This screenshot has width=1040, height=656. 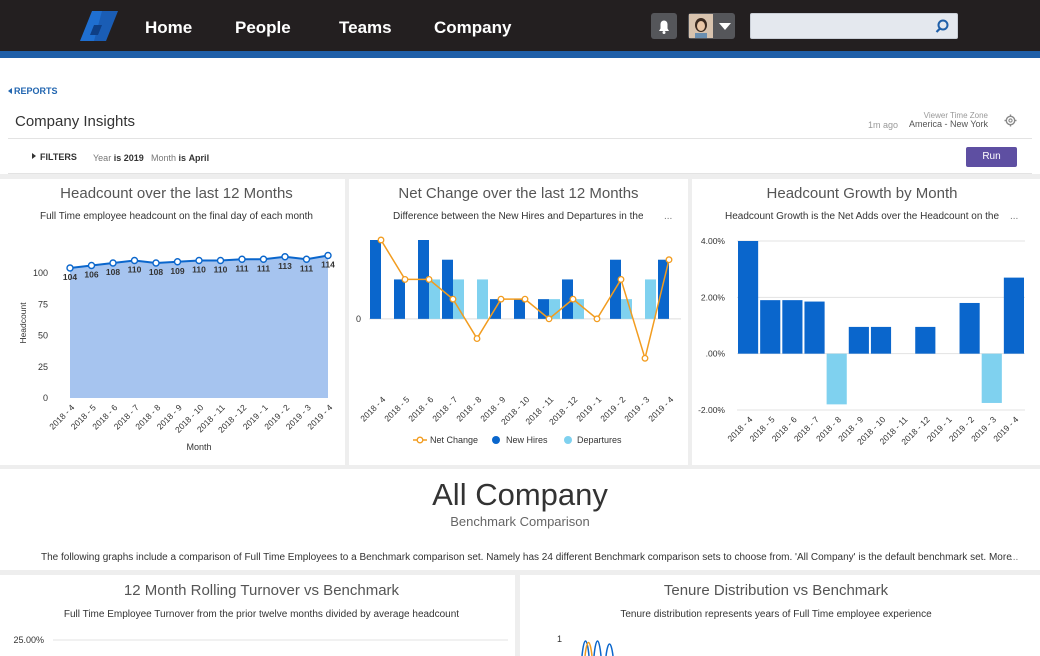 What do you see at coordinates (199, 158) in the screenshot?
I see `filter-month-value: April` at bounding box center [199, 158].